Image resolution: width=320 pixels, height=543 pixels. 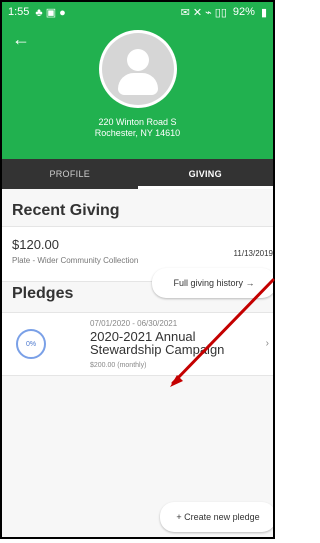 I want to click on tab-profile: PROFILE, so click(x=70, y=174).